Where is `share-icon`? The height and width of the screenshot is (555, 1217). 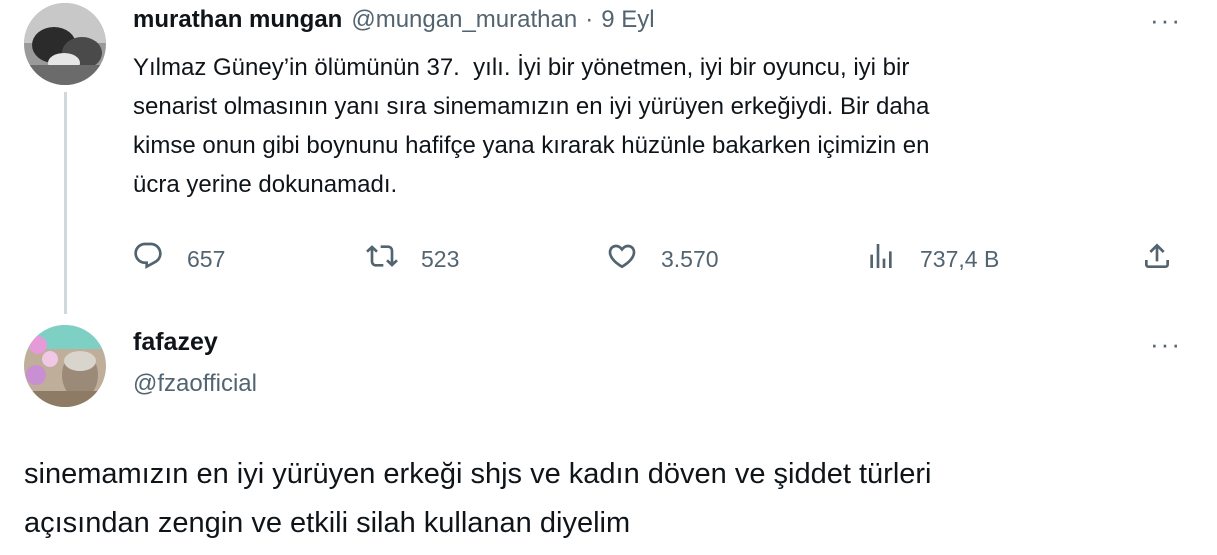
share-icon is located at coordinates (1157, 259).